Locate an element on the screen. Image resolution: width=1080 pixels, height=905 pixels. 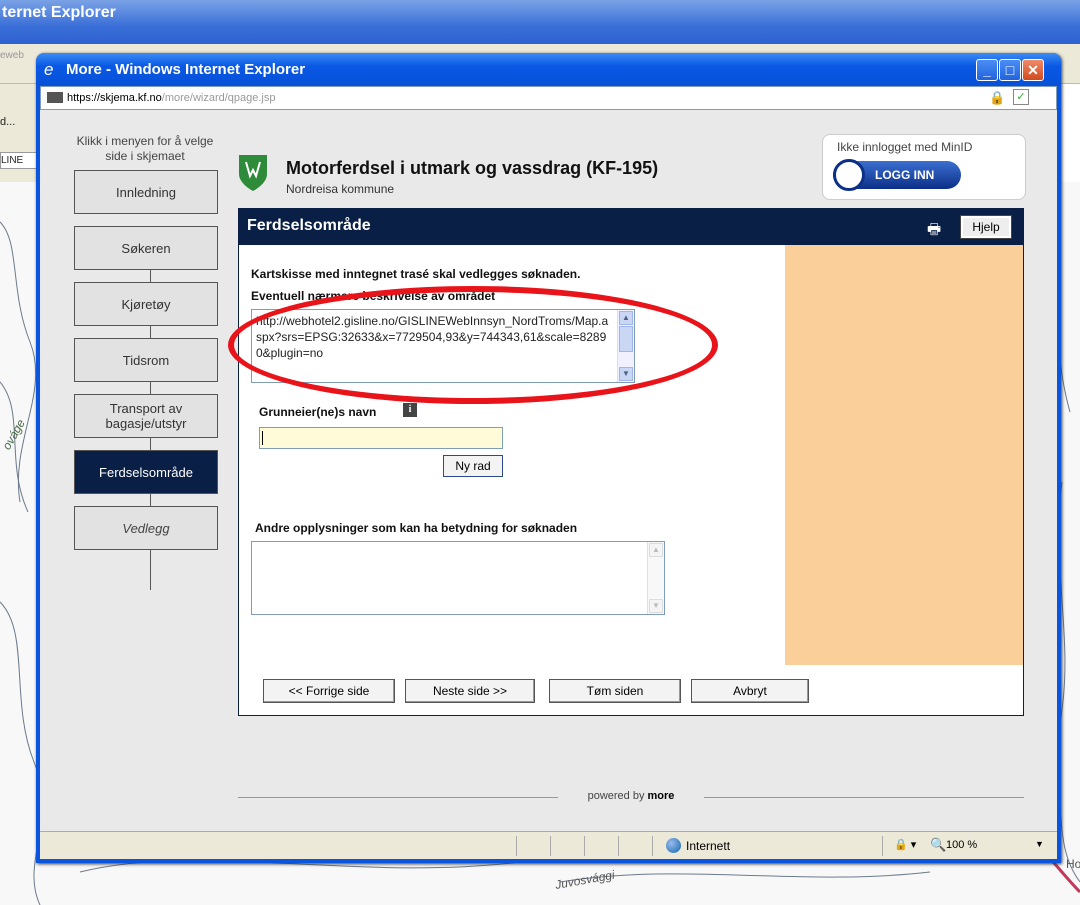
zoom-dropdown-icon: ▼ is located at coordinates (1039, 844).